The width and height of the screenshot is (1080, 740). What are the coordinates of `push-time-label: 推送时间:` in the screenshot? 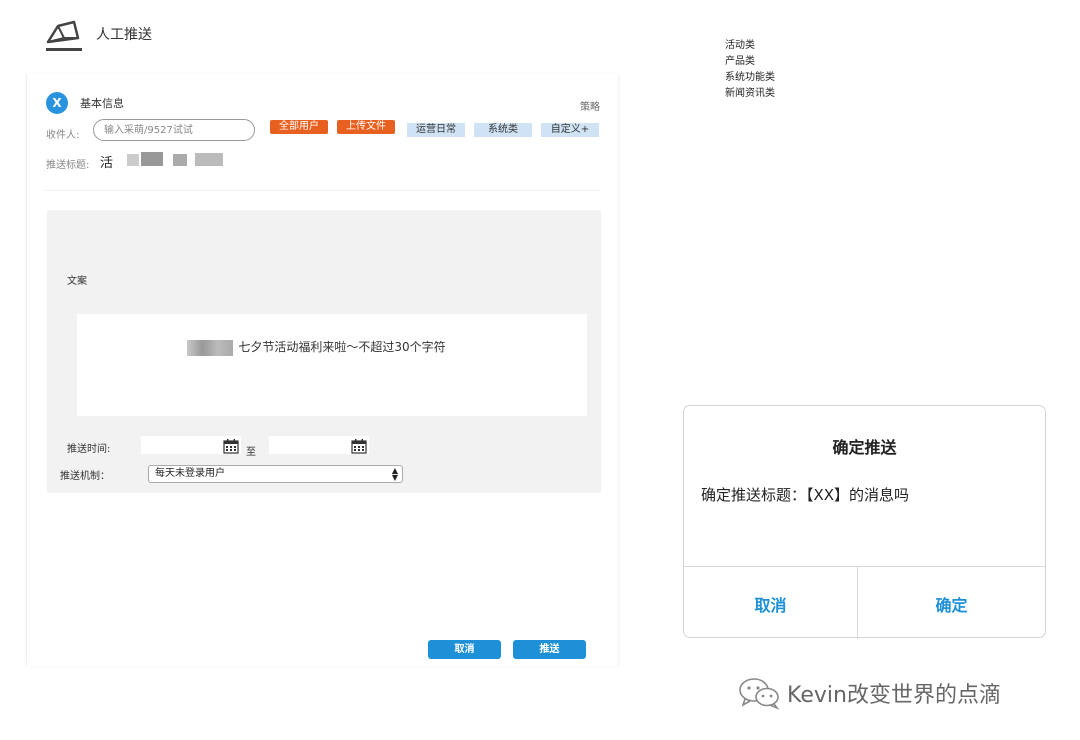 It's located at (89, 449).